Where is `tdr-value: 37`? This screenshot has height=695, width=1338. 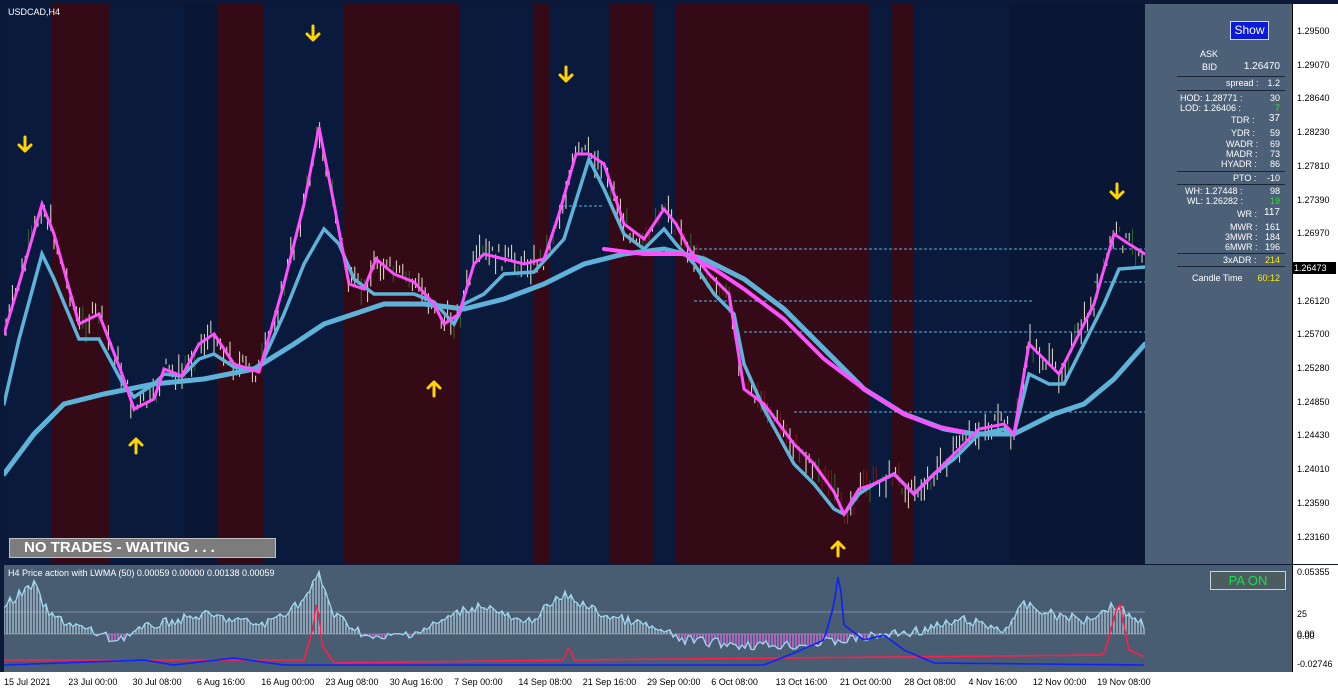
tdr-value: 37 is located at coordinates (1274, 118).